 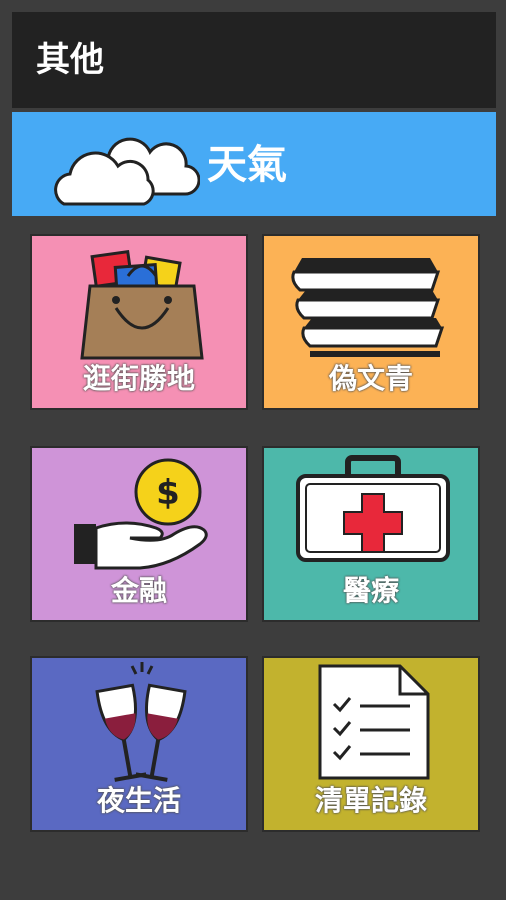 I want to click on weather-button: 天氣, so click(x=254, y=164).